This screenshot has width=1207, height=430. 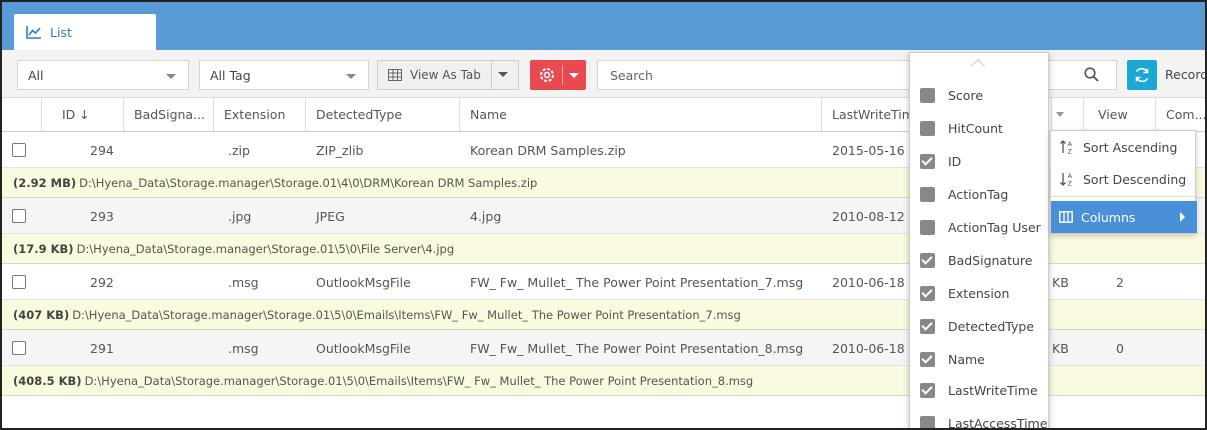 I want to click on column-option-badsignature: BadSignature, so click(x=979, y=260).